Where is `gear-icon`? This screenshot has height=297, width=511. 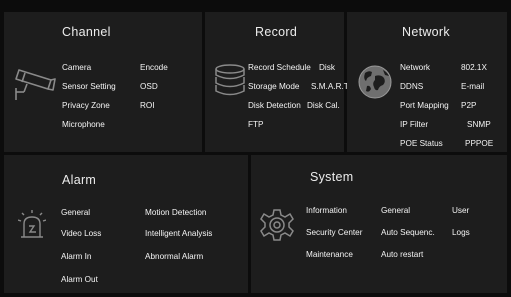
gear-icon is located at coordinates (277, 225).